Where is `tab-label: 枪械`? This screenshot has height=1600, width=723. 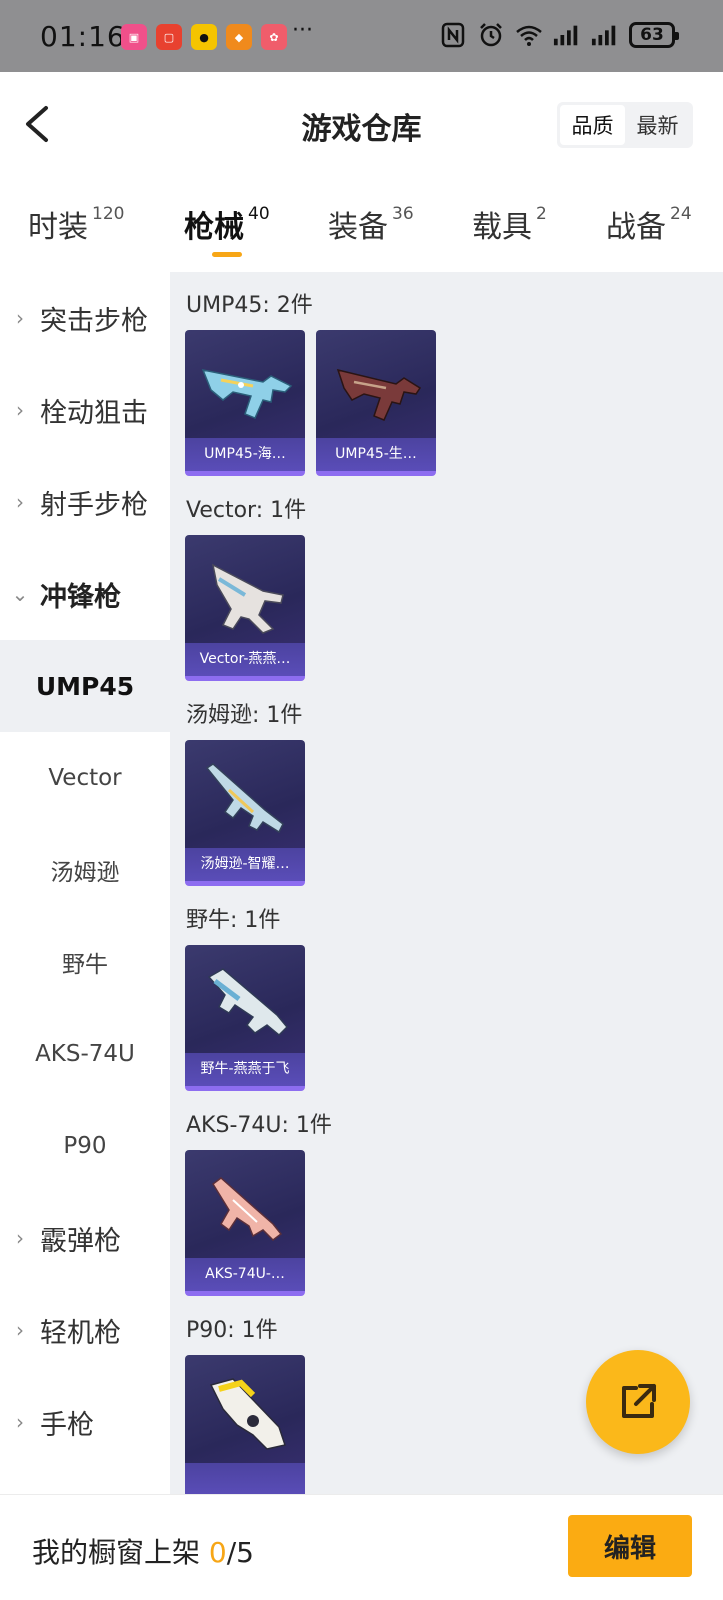 tab-label: 枪械 is located at coordinates (214, 227).